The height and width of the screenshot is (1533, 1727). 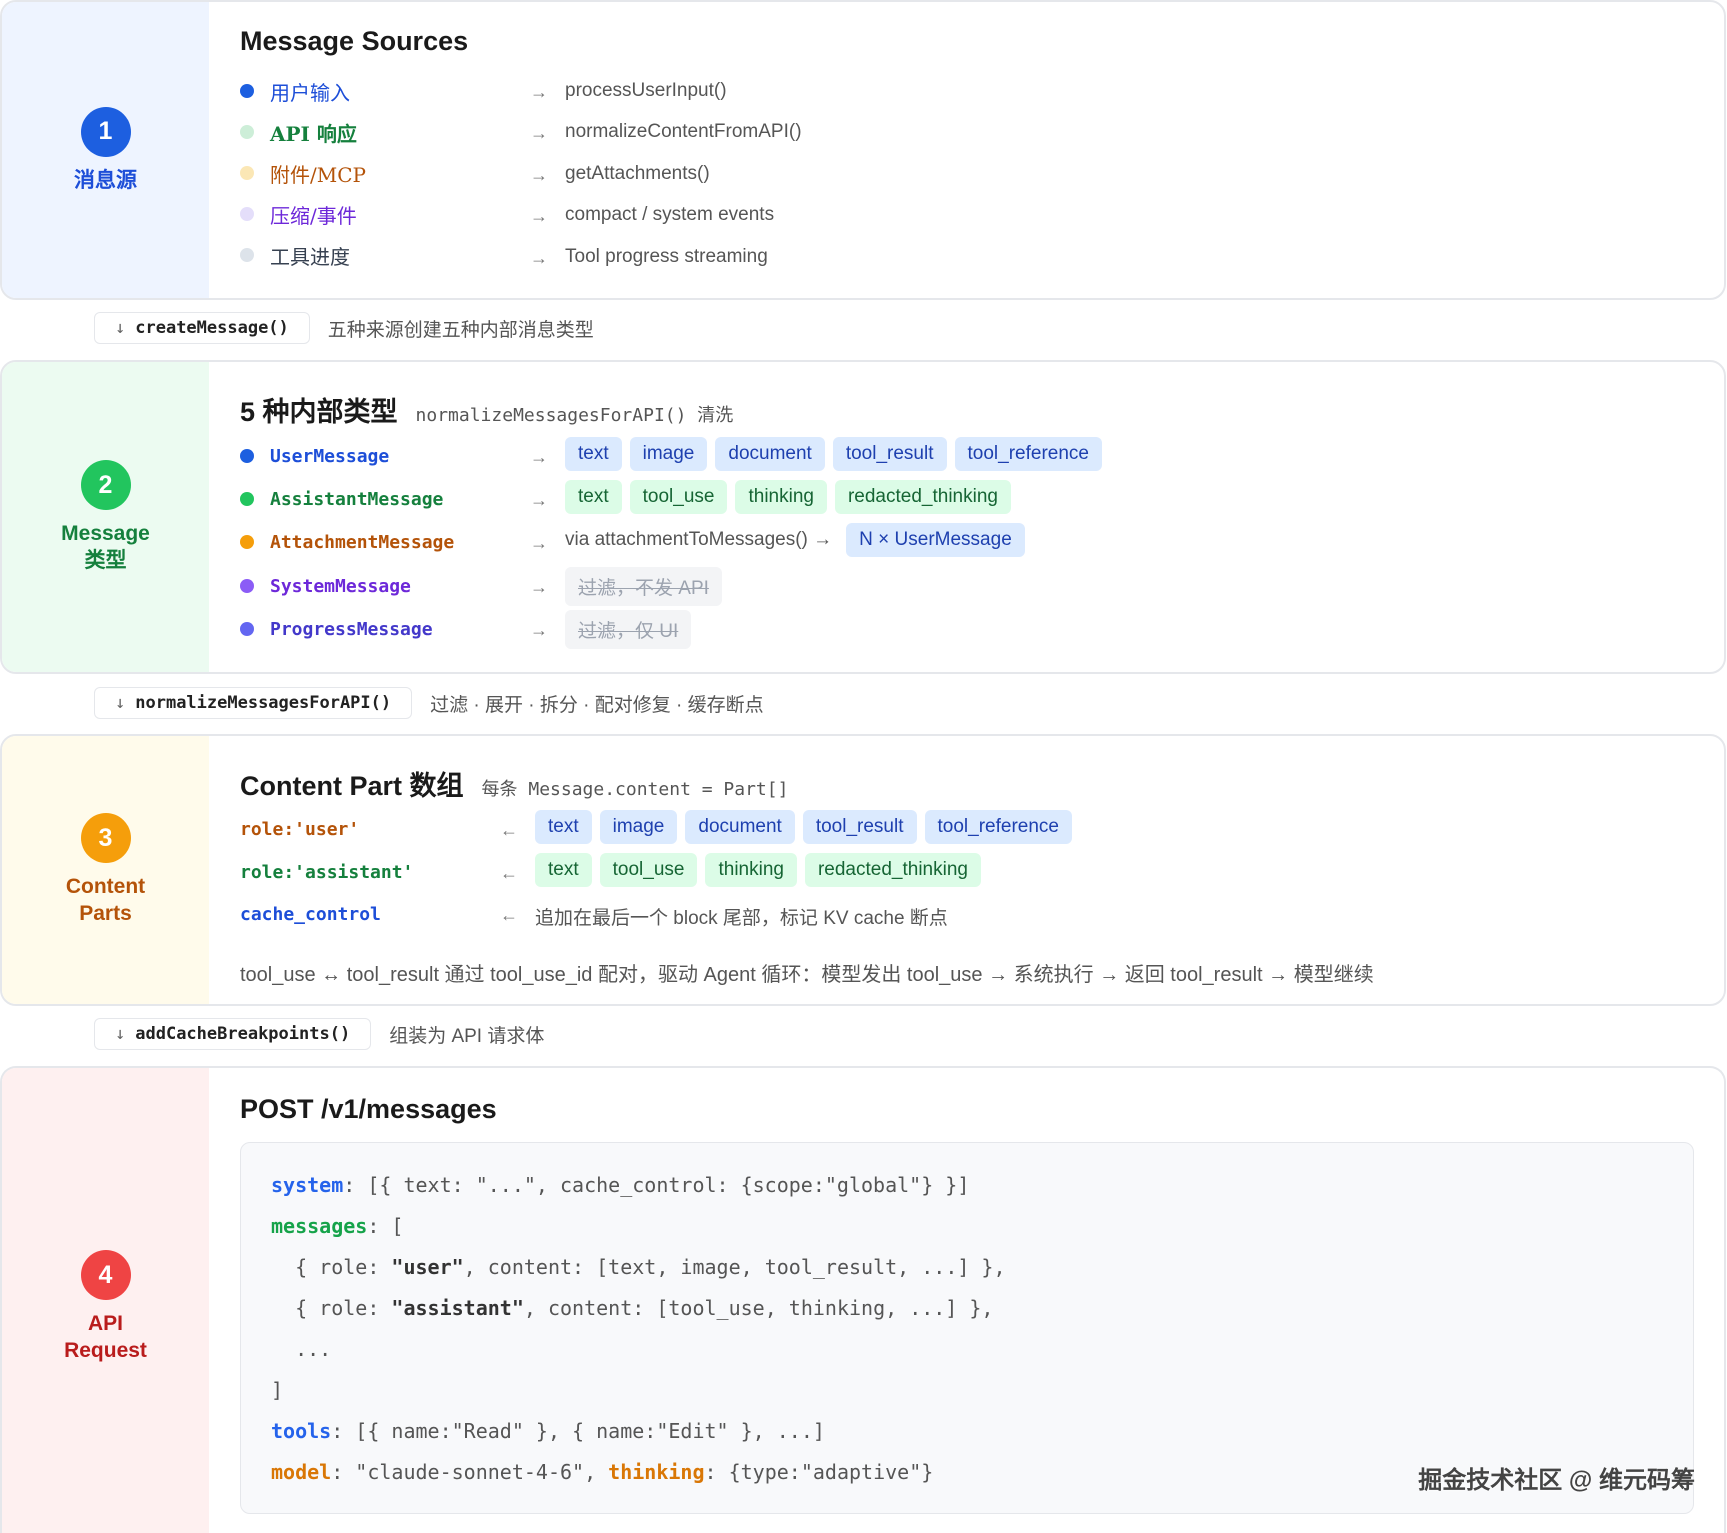 What do you see at coordinates (368, 1109) in the screenshot?
I see `section-4-title: POST /v1/messages` at bounding box center [368, 1109].